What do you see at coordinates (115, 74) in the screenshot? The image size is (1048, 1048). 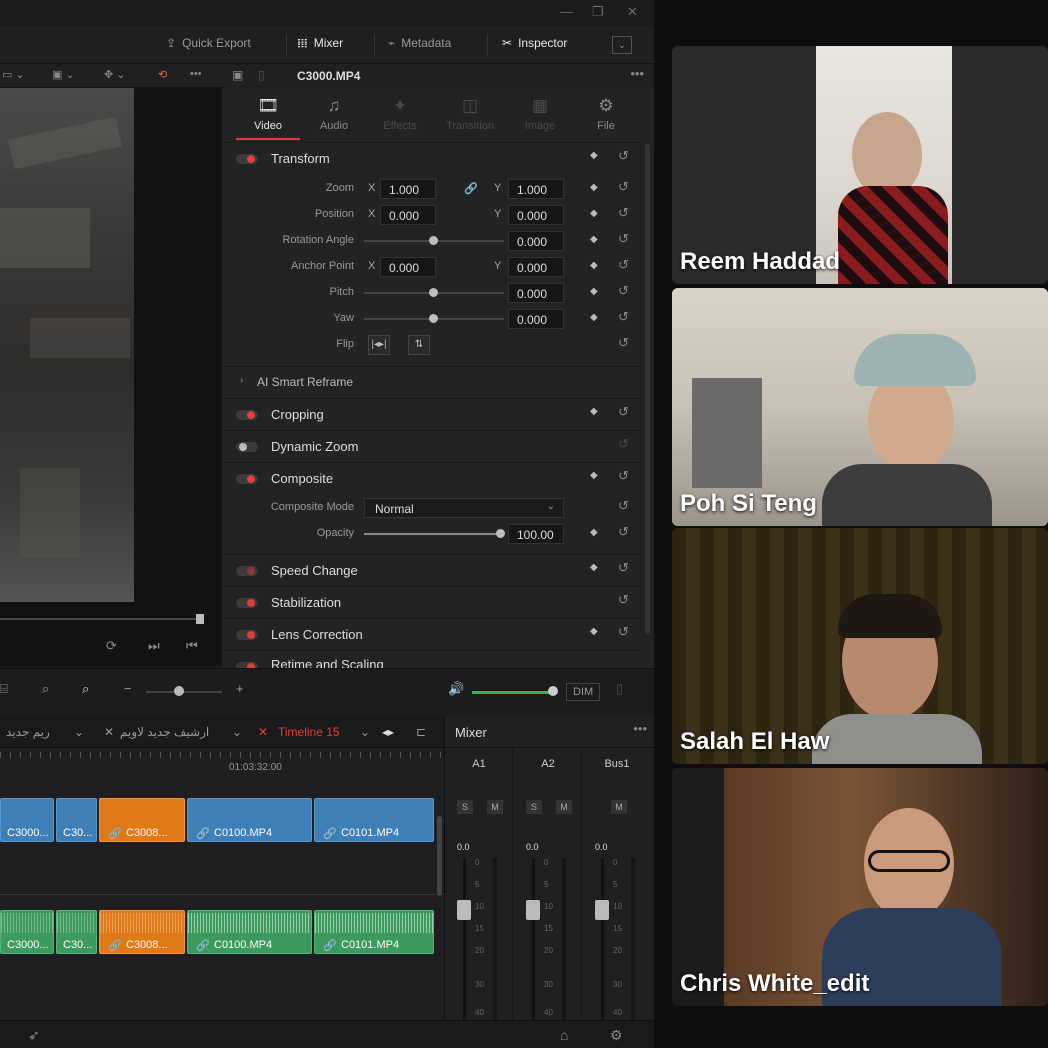 I see `transform-tool-icon: ✥ ⌄` at bounding box center [115, 74].